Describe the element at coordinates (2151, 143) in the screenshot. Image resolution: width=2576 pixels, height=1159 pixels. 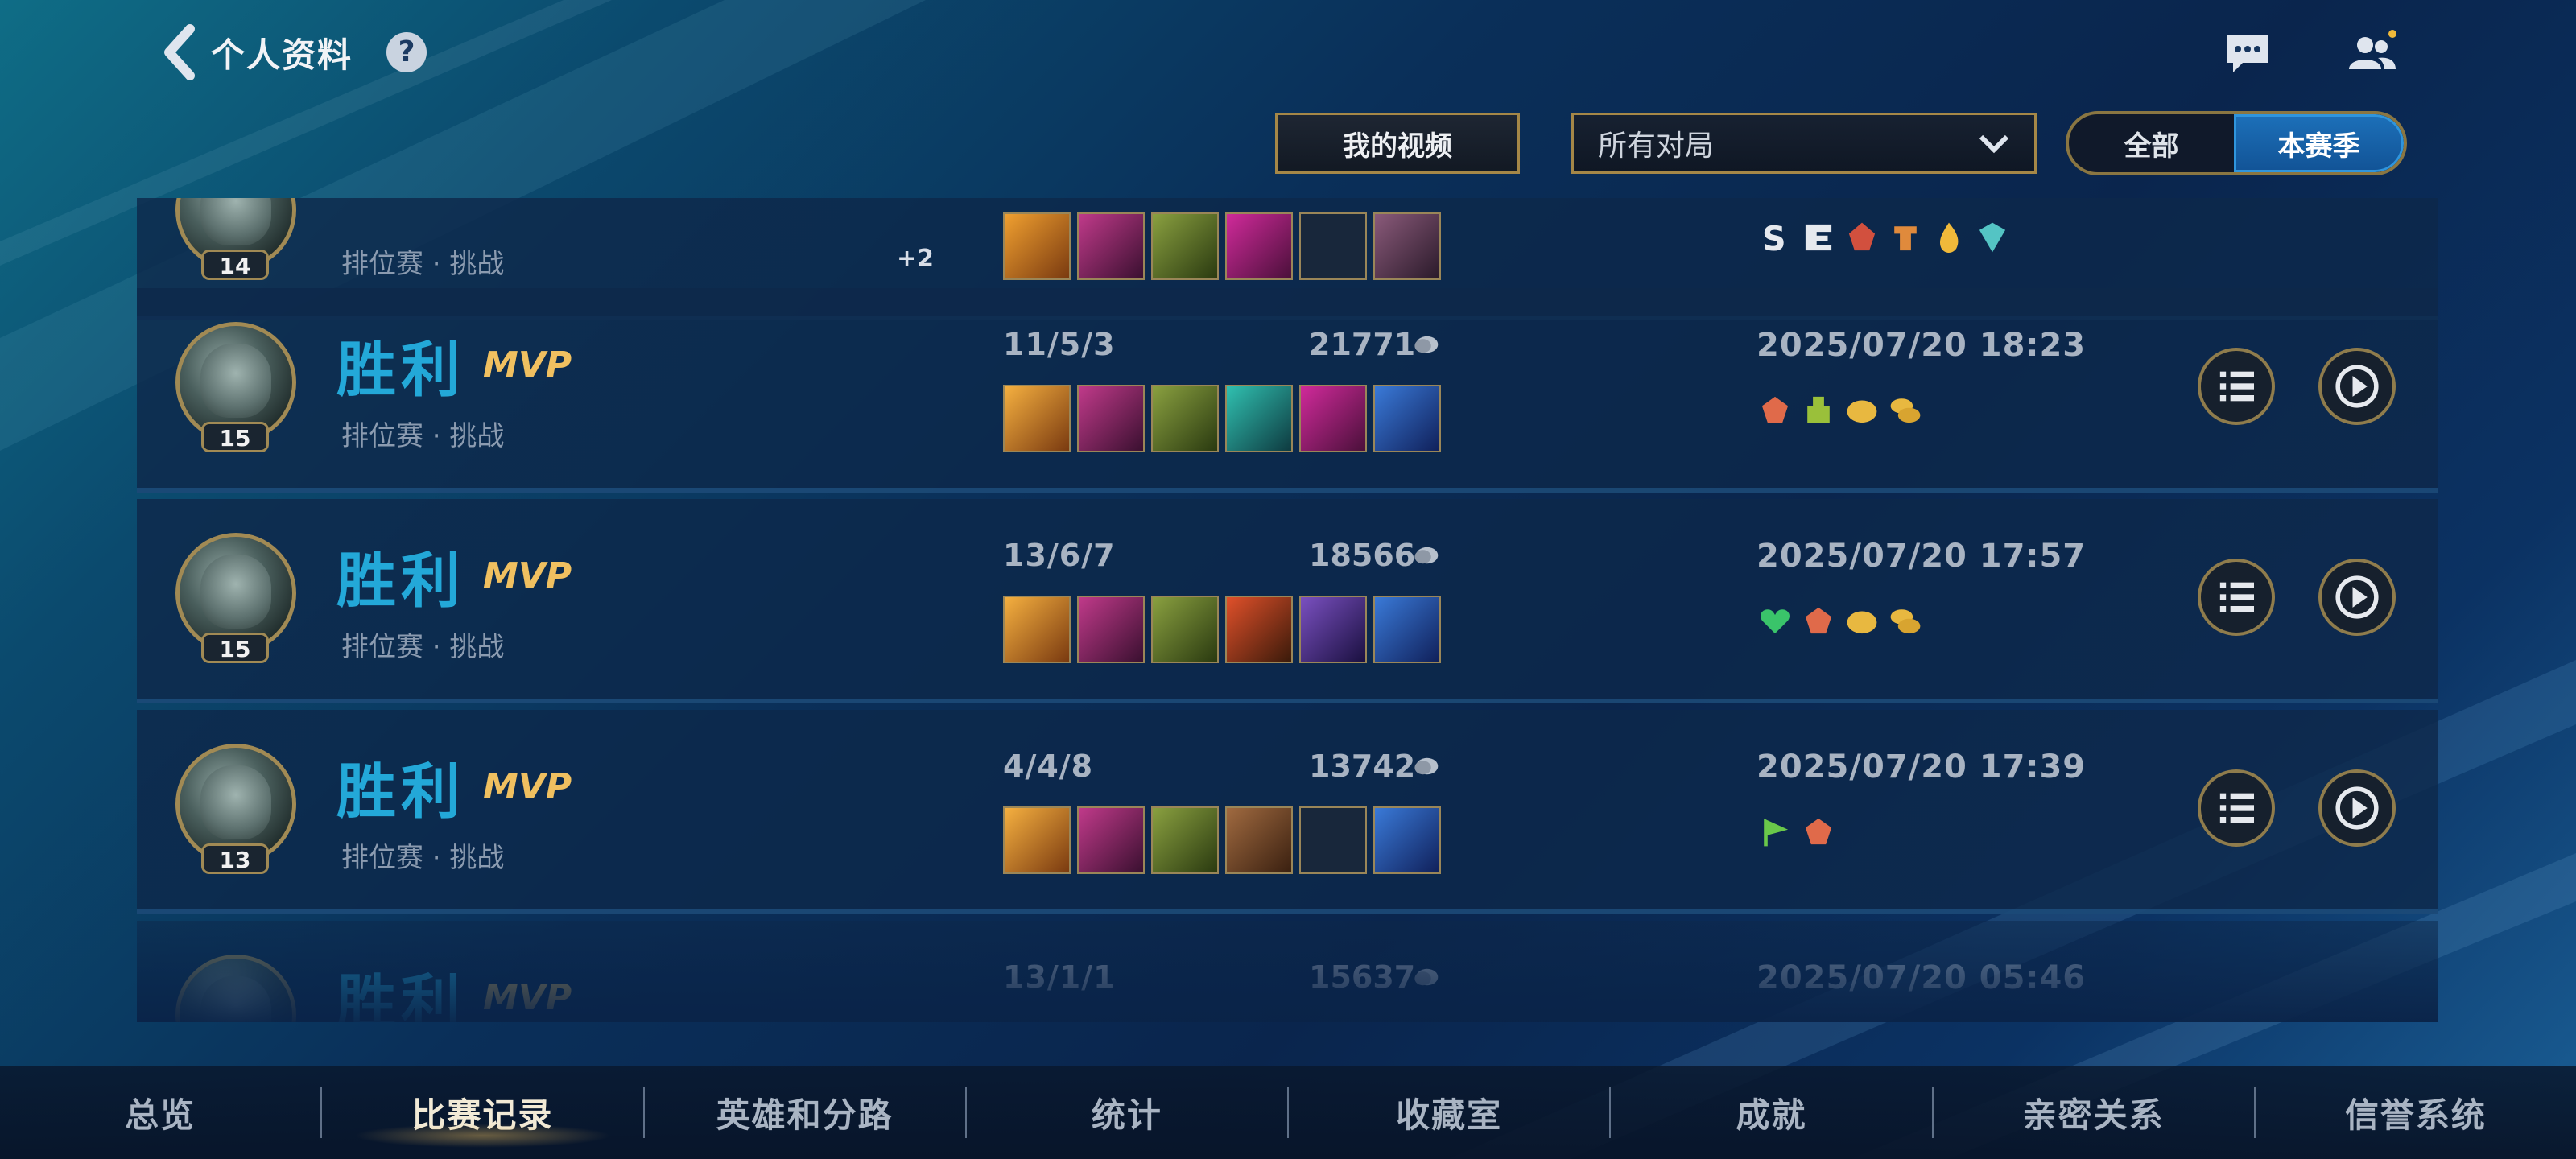
I see `season-all-tab: 全部` at that location.